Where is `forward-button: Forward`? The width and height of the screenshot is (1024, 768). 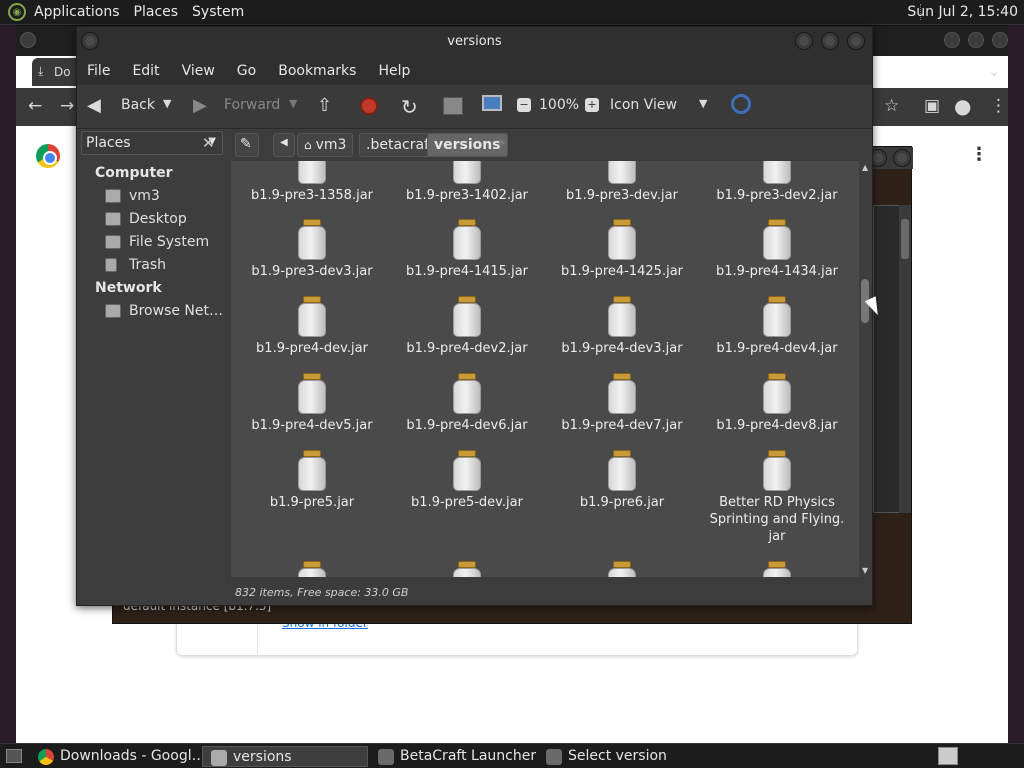
forward-button: Forward is located at coordinates (252, 105).